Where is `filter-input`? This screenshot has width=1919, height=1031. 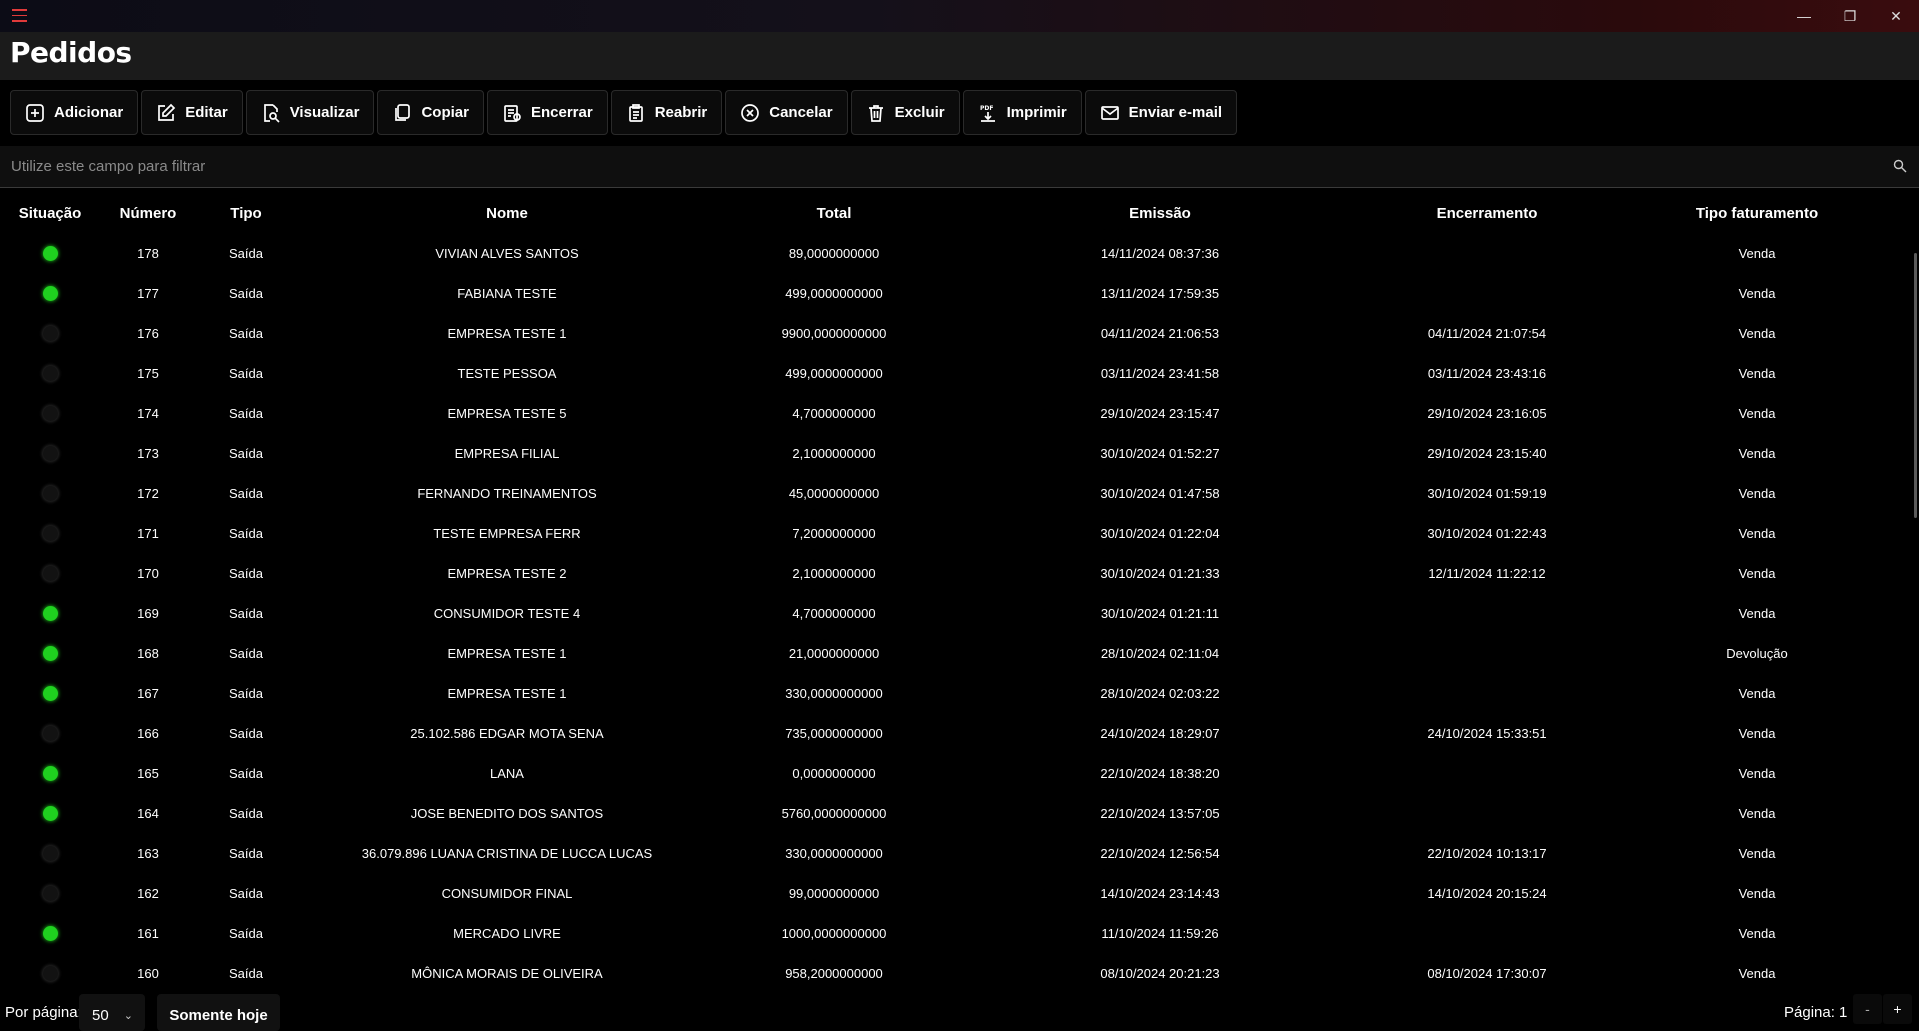
filter-input is located at coordinates (940, 166).